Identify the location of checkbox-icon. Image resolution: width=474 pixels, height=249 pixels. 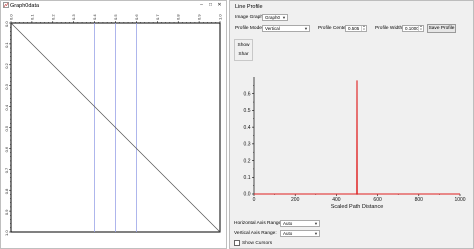
(237, 243).